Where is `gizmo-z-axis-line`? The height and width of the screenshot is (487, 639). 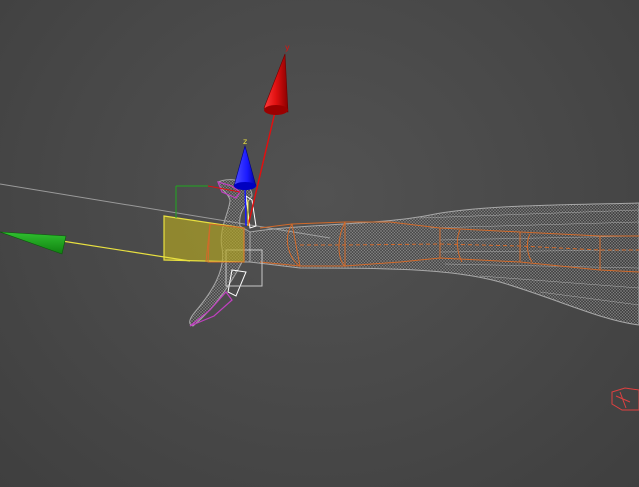
gizmo-z-axis-line is located at coordinates (245, 205).